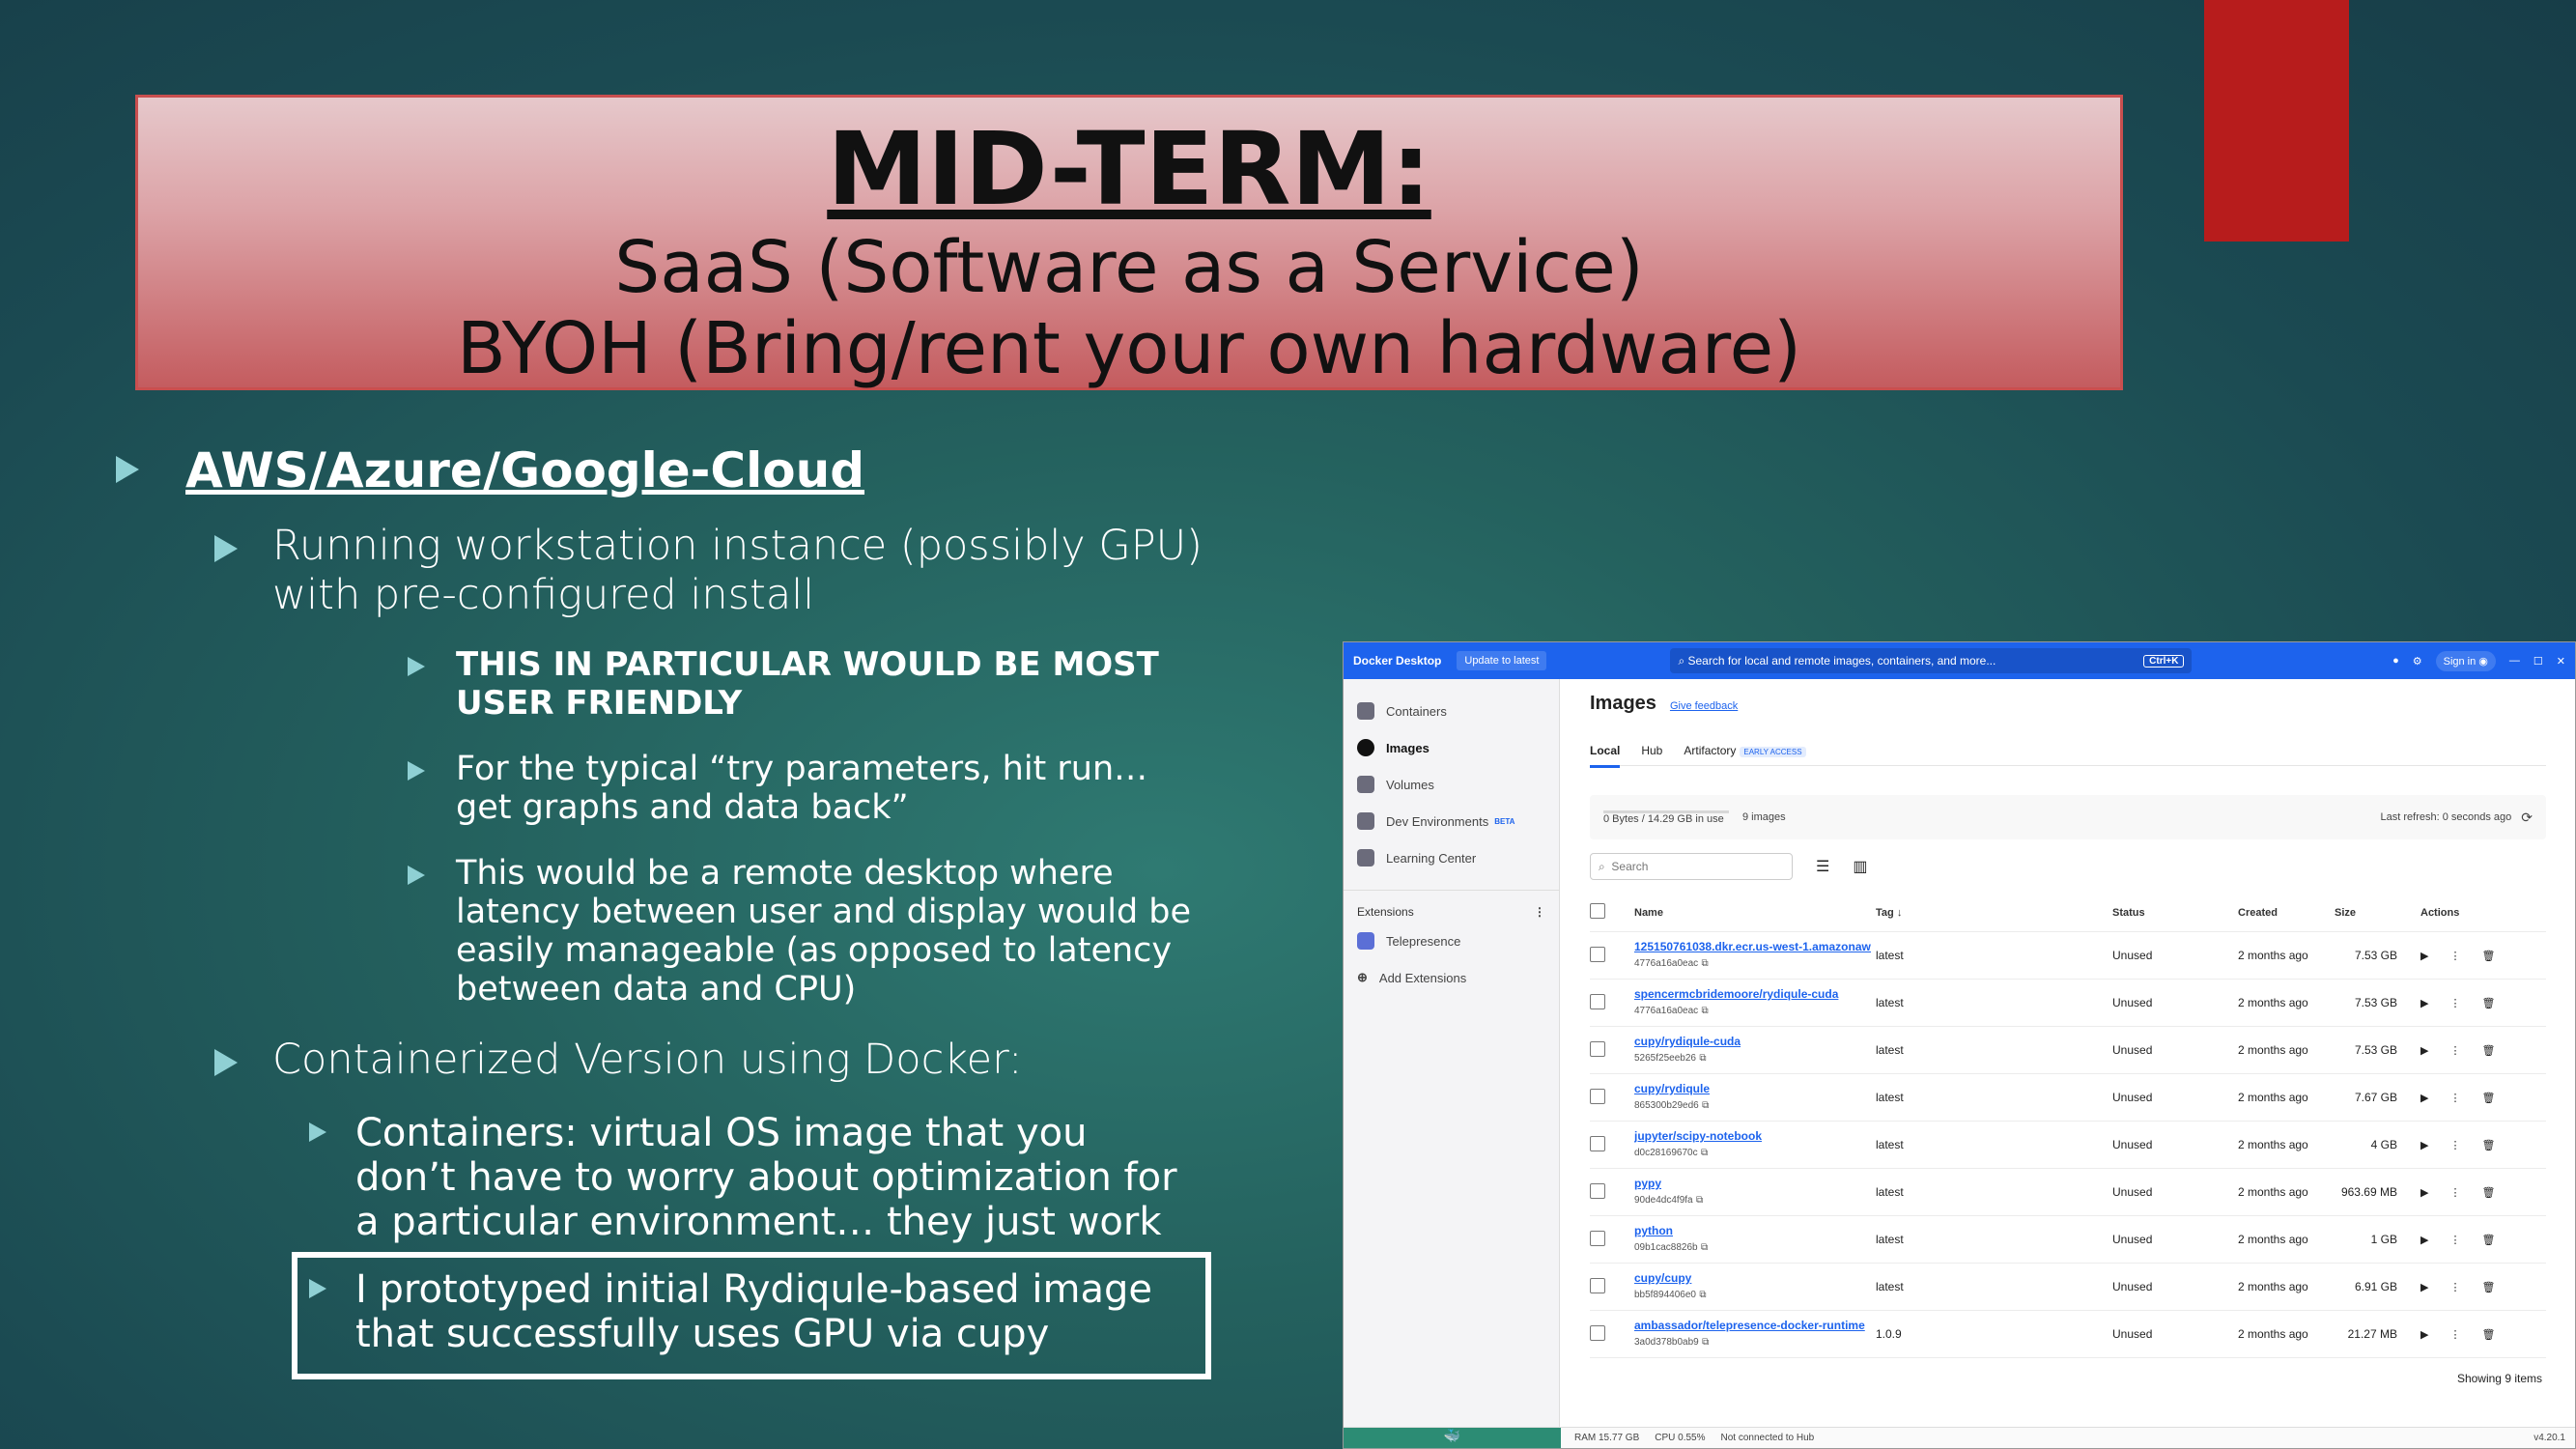 This screenshot has width=2576, height=1449. Describe the element at coordinates (1704, 706) in the screenshot. I see `give-feedback-link: Give feedback` at that location.